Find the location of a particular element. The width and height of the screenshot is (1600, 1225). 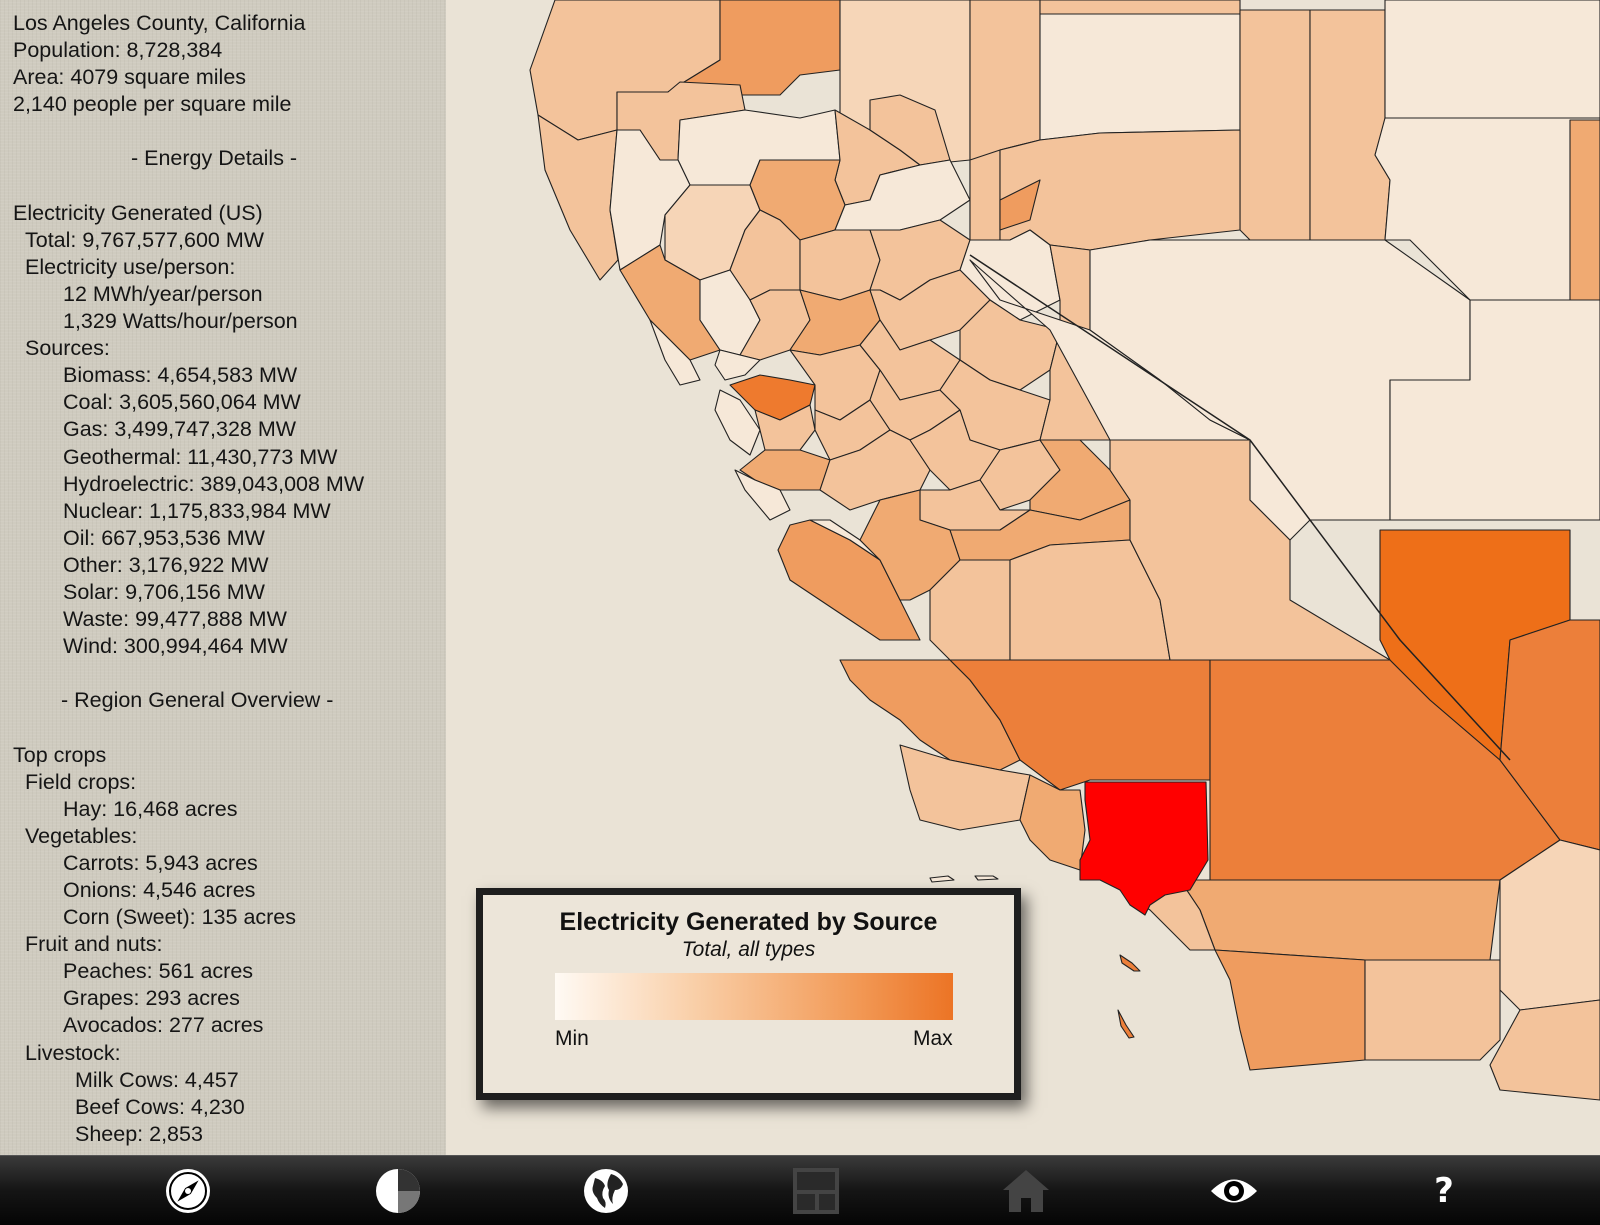

layout-icon is located at coordinates (816, 1191).